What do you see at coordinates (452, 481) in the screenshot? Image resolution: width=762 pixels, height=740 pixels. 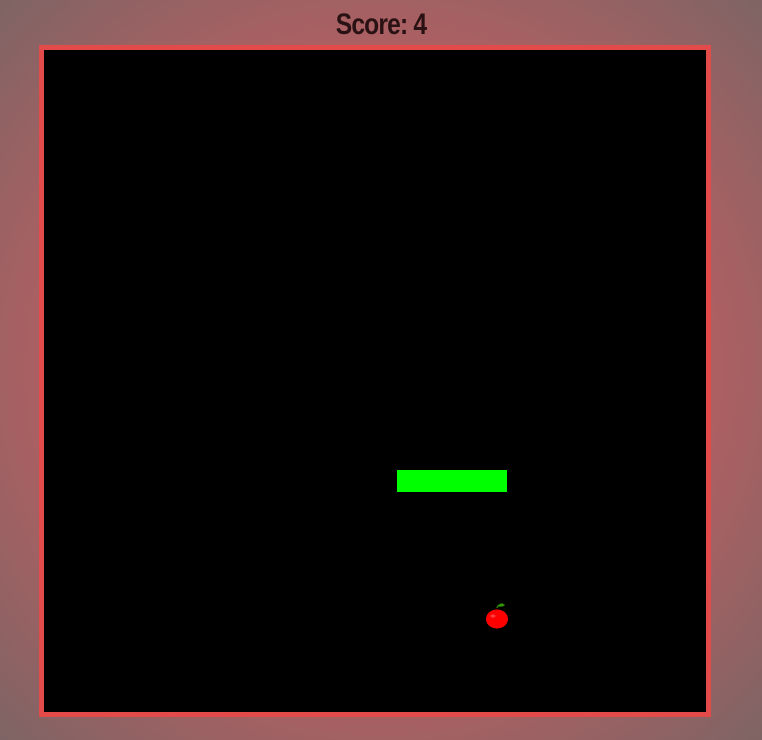 I see `snake` at bounding box center [452, 481].